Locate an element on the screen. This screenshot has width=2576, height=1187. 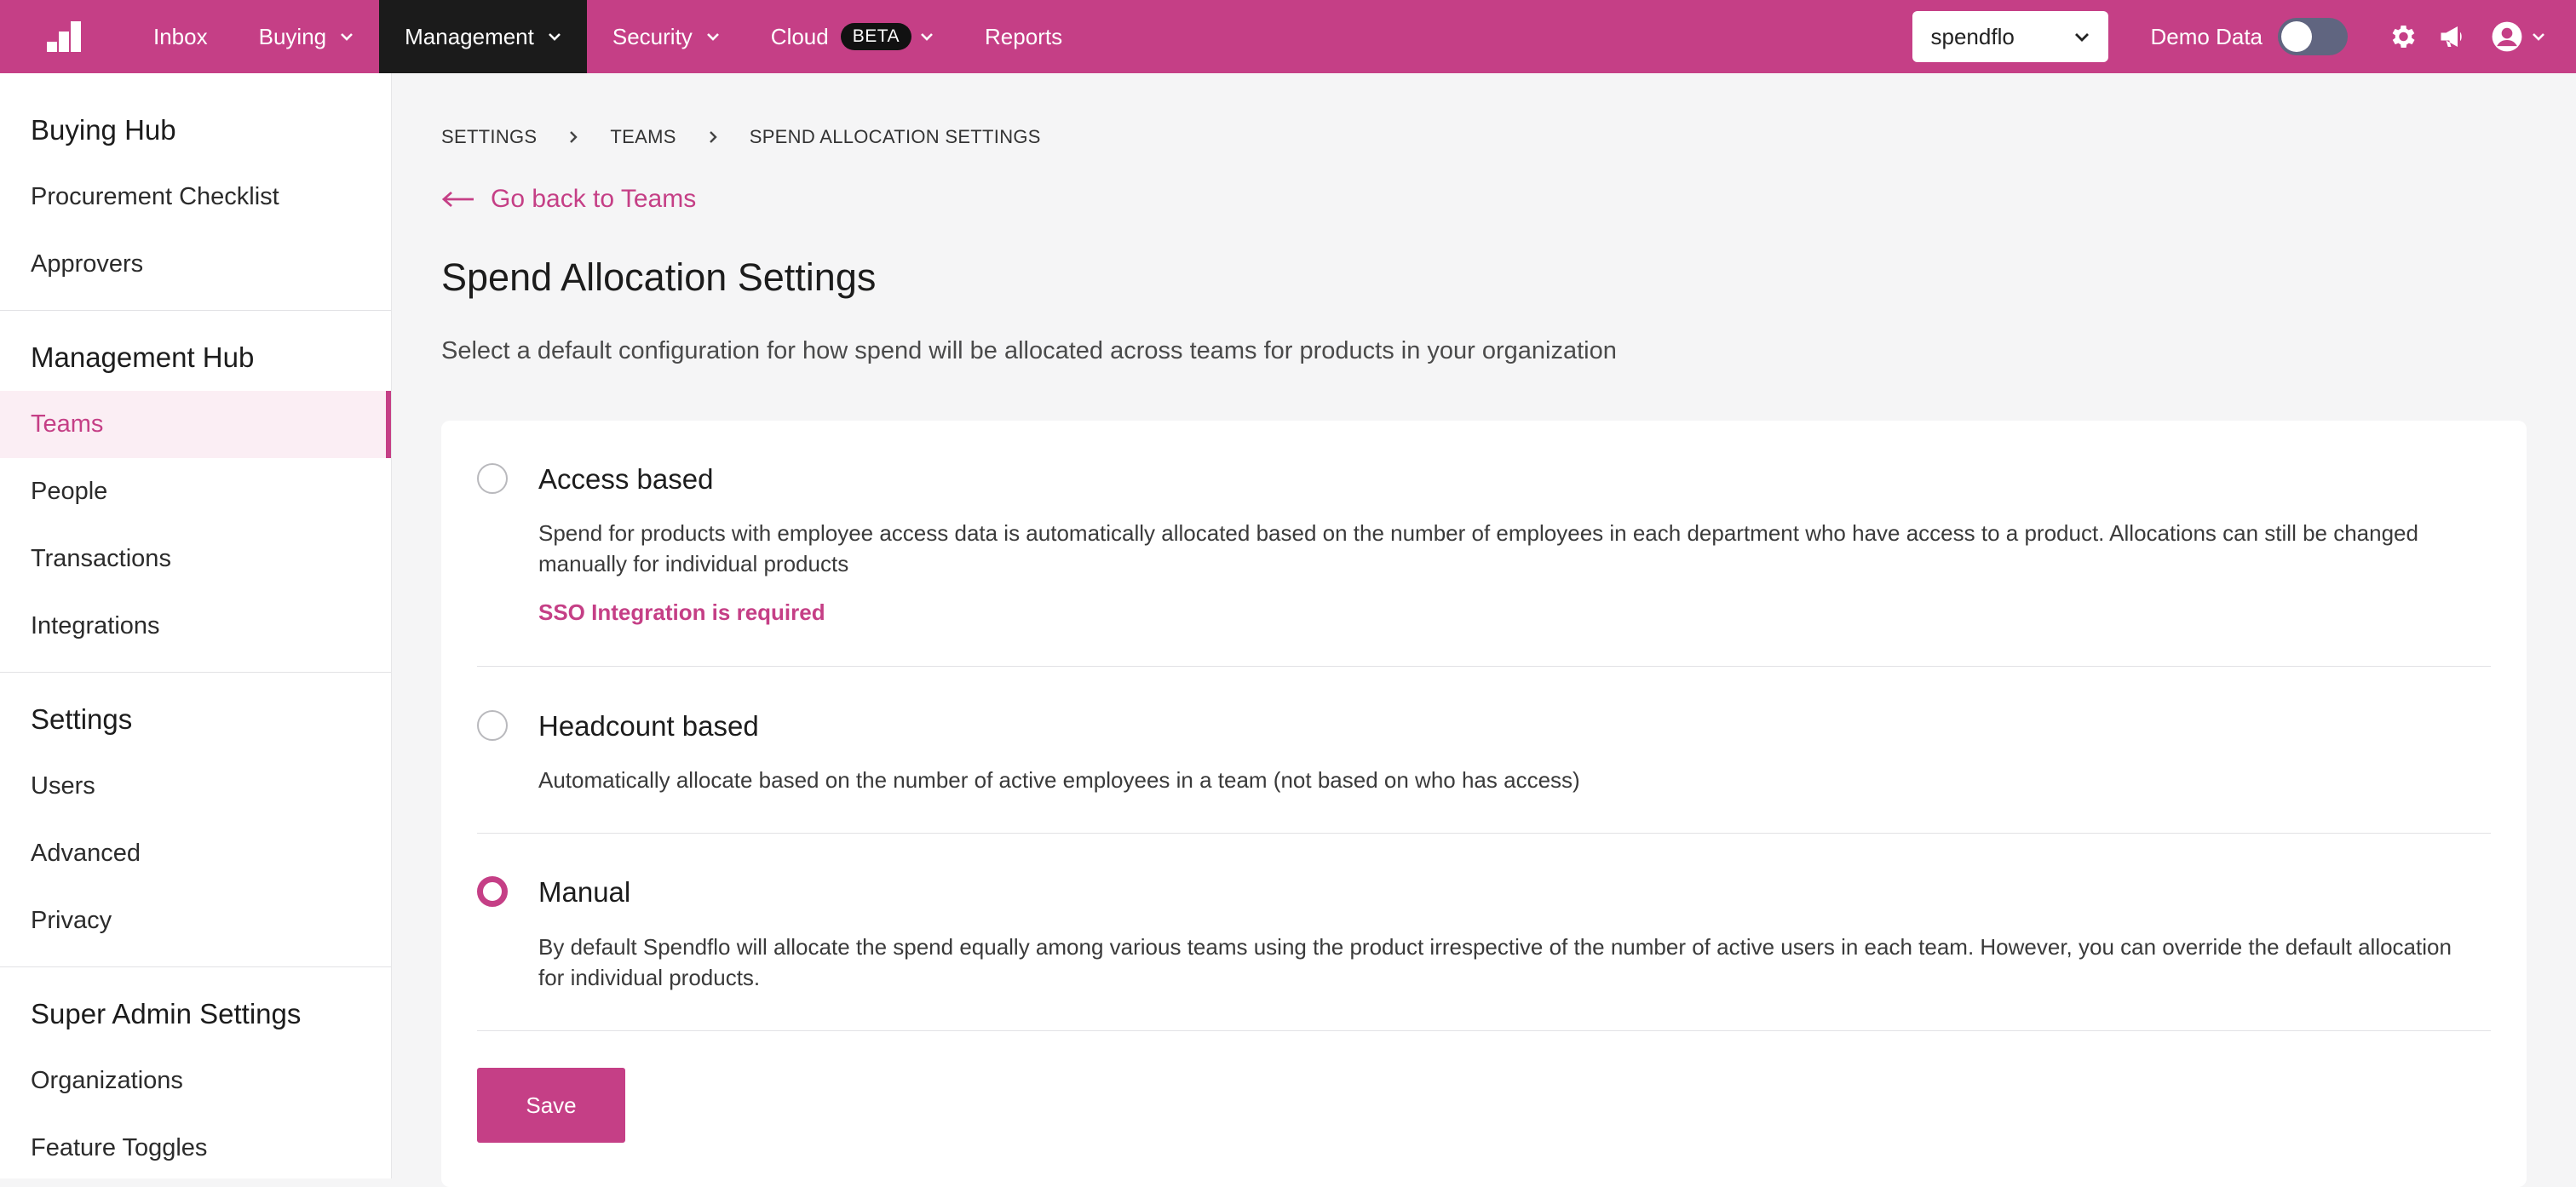
organization-select: spendflo is located at coordinates (2010, 36).